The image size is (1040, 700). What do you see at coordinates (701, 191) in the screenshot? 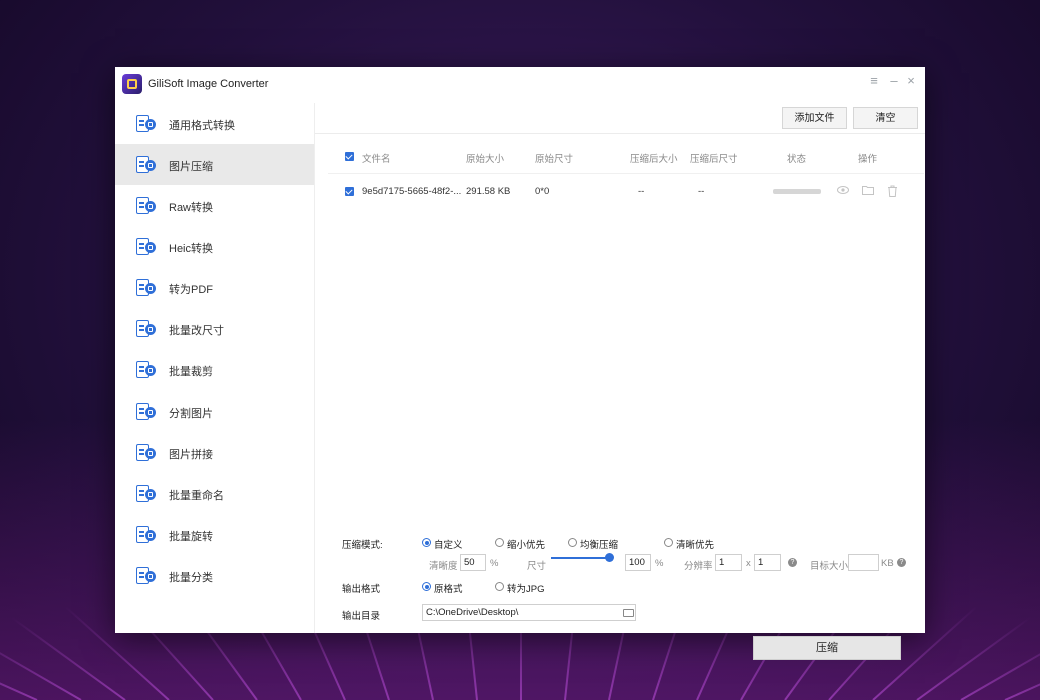
I see `row-comp-dim: --` at bounding box center [701, 191].